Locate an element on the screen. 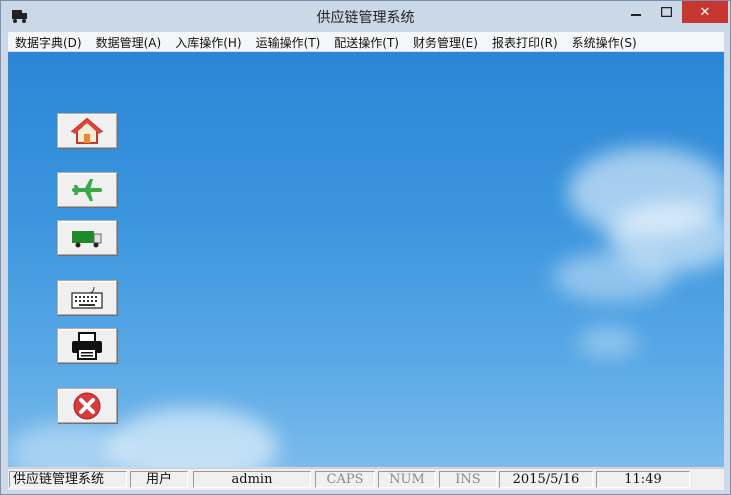  menu-inbound: 入库操作(H) is located at coordinates (208, 41).